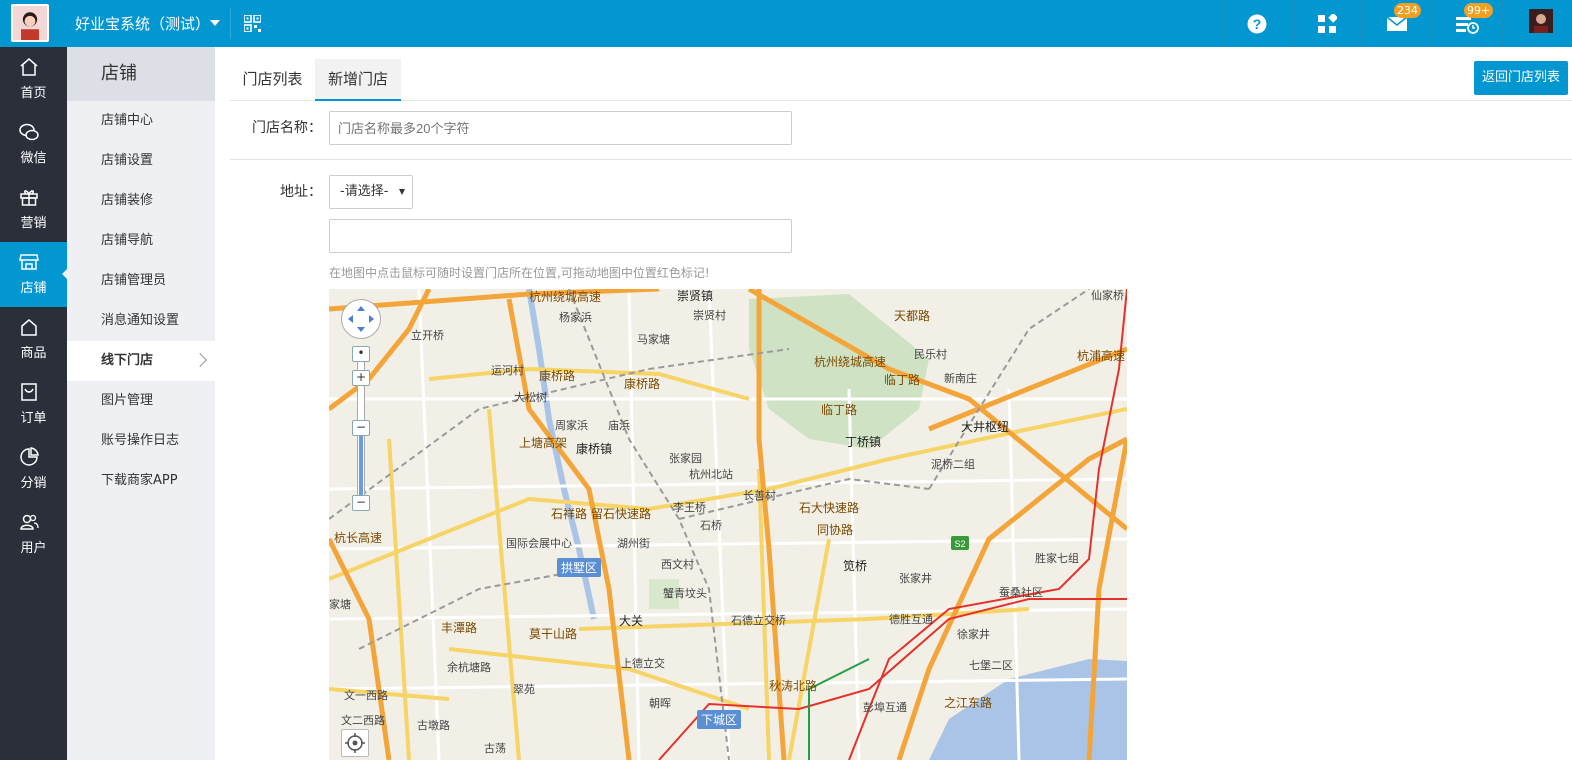 This screenshot has height=760, width=1572. Describe the element at coordinates (594, 449) in the screenshot. I see `map-label: 康桥镇` at that location.